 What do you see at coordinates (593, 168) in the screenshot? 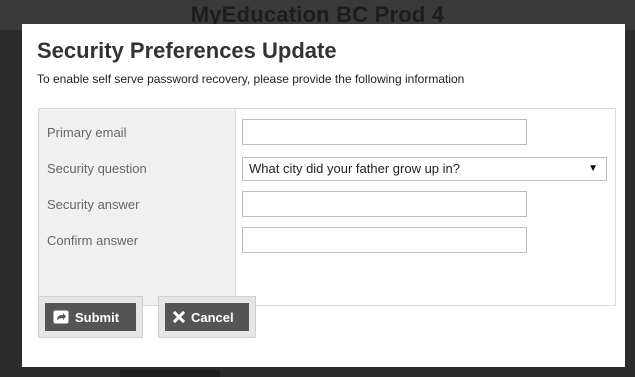
I see `chevron-down-icon: ▼` at bounding box center [593, 168].